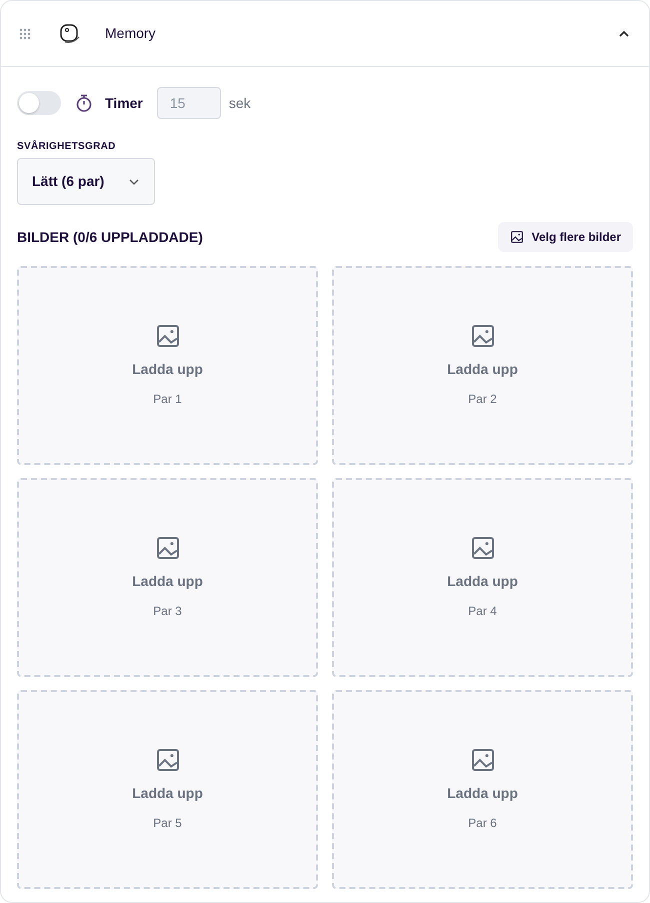  I want to click on upload-slot: Ladda upp Par 6, so click(482, 789).